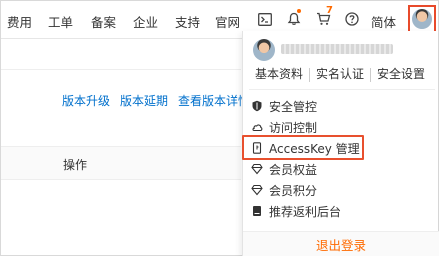  What do you see at coordinates (121, 163) in the screenshot?
I see `table-header` at bounding box center [121, 163].